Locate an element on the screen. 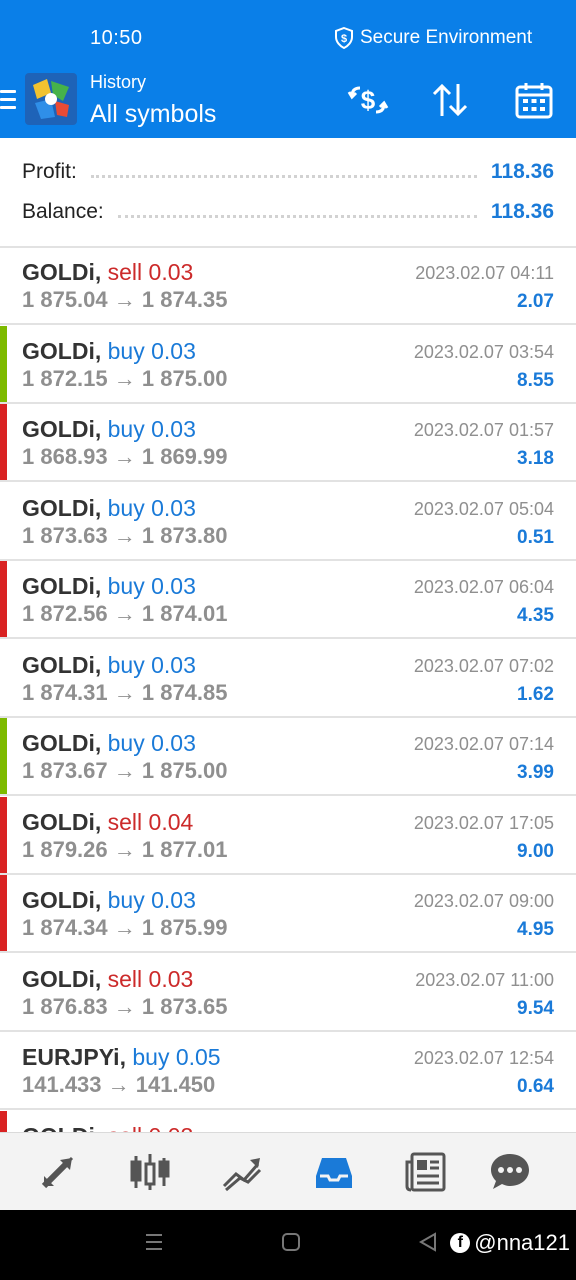  newspaper-icon is located at coordinates (425, 1172).